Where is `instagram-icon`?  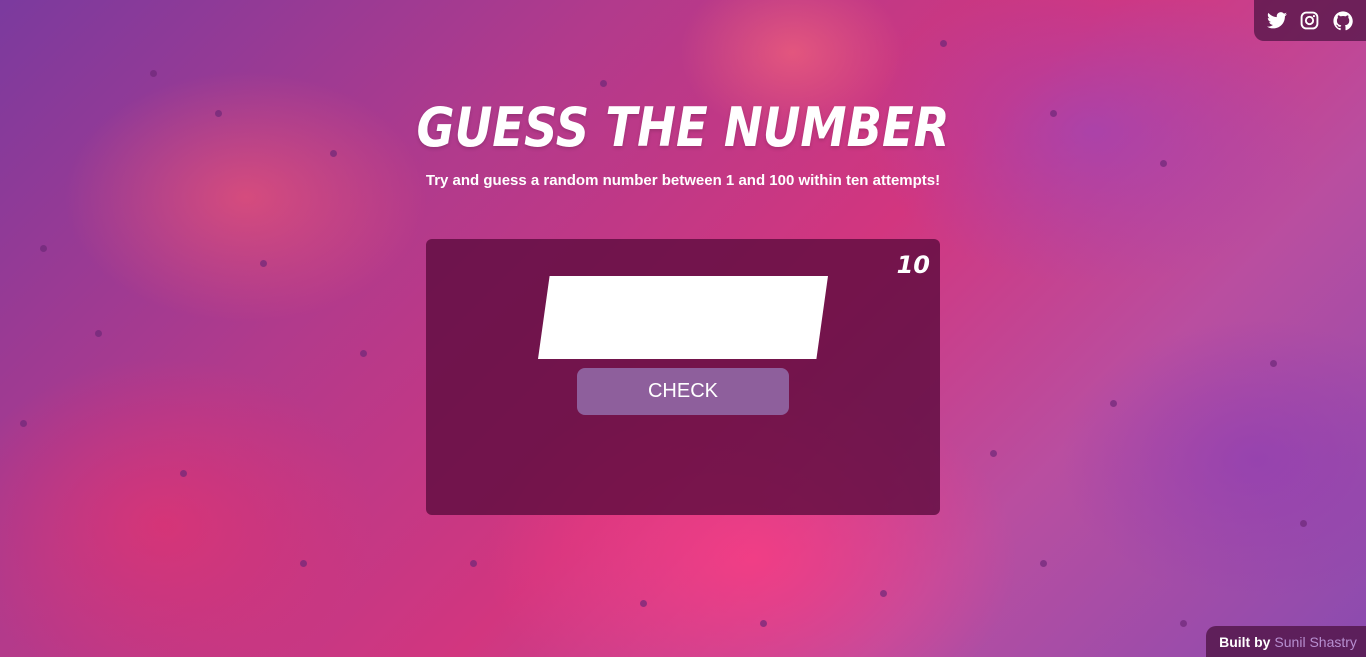 instagram-icon is located at coordinates (1310, 21).